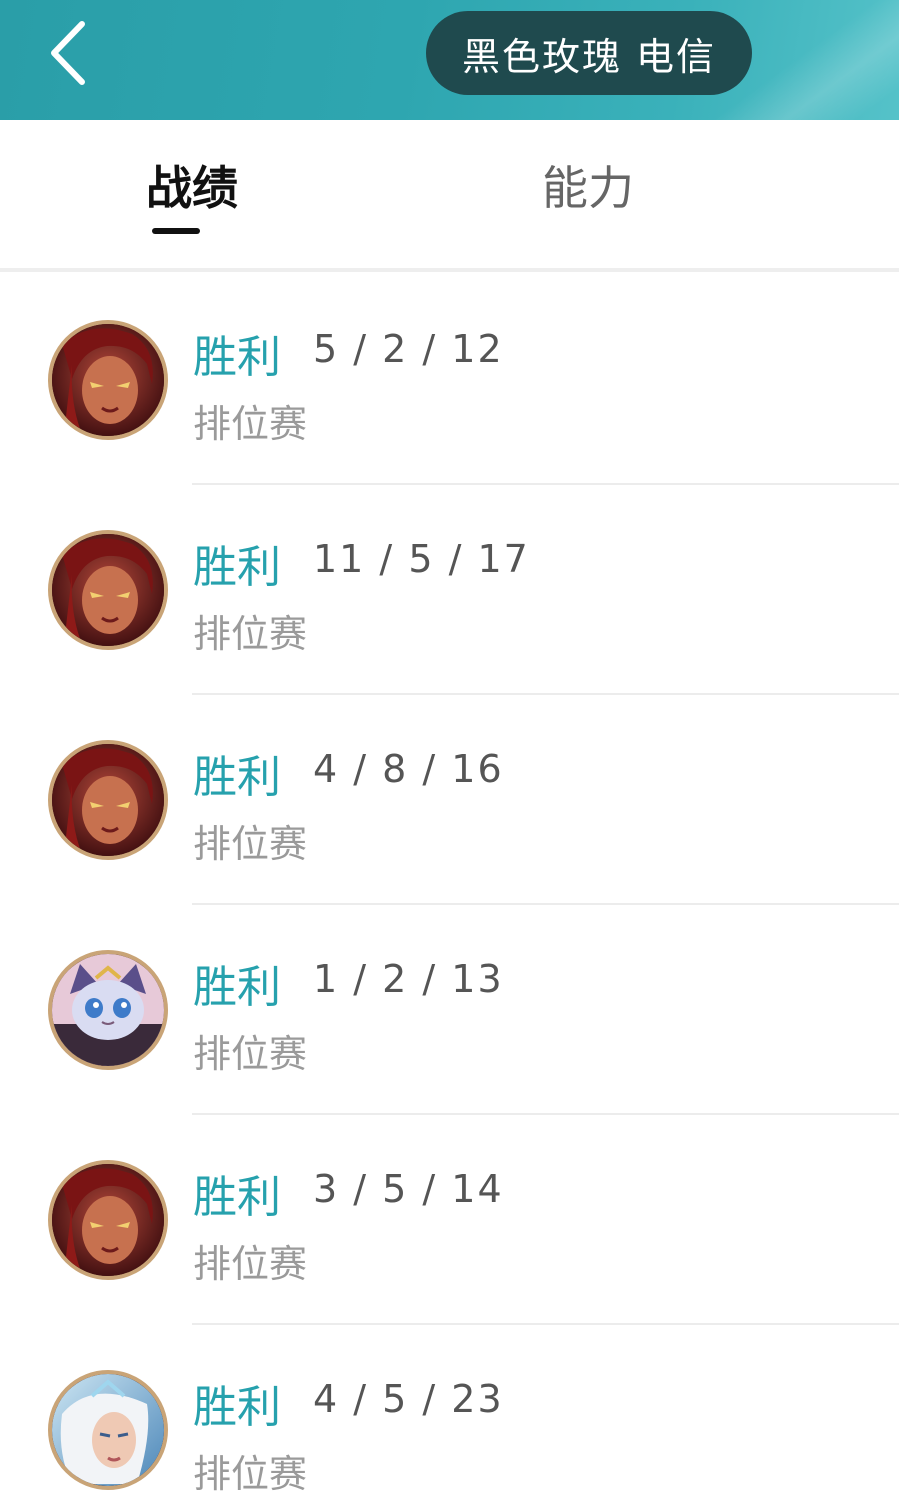 The height and width of the screenshot is (1496, 899). I want to click on active-tab-indicator, so click(176, 231).